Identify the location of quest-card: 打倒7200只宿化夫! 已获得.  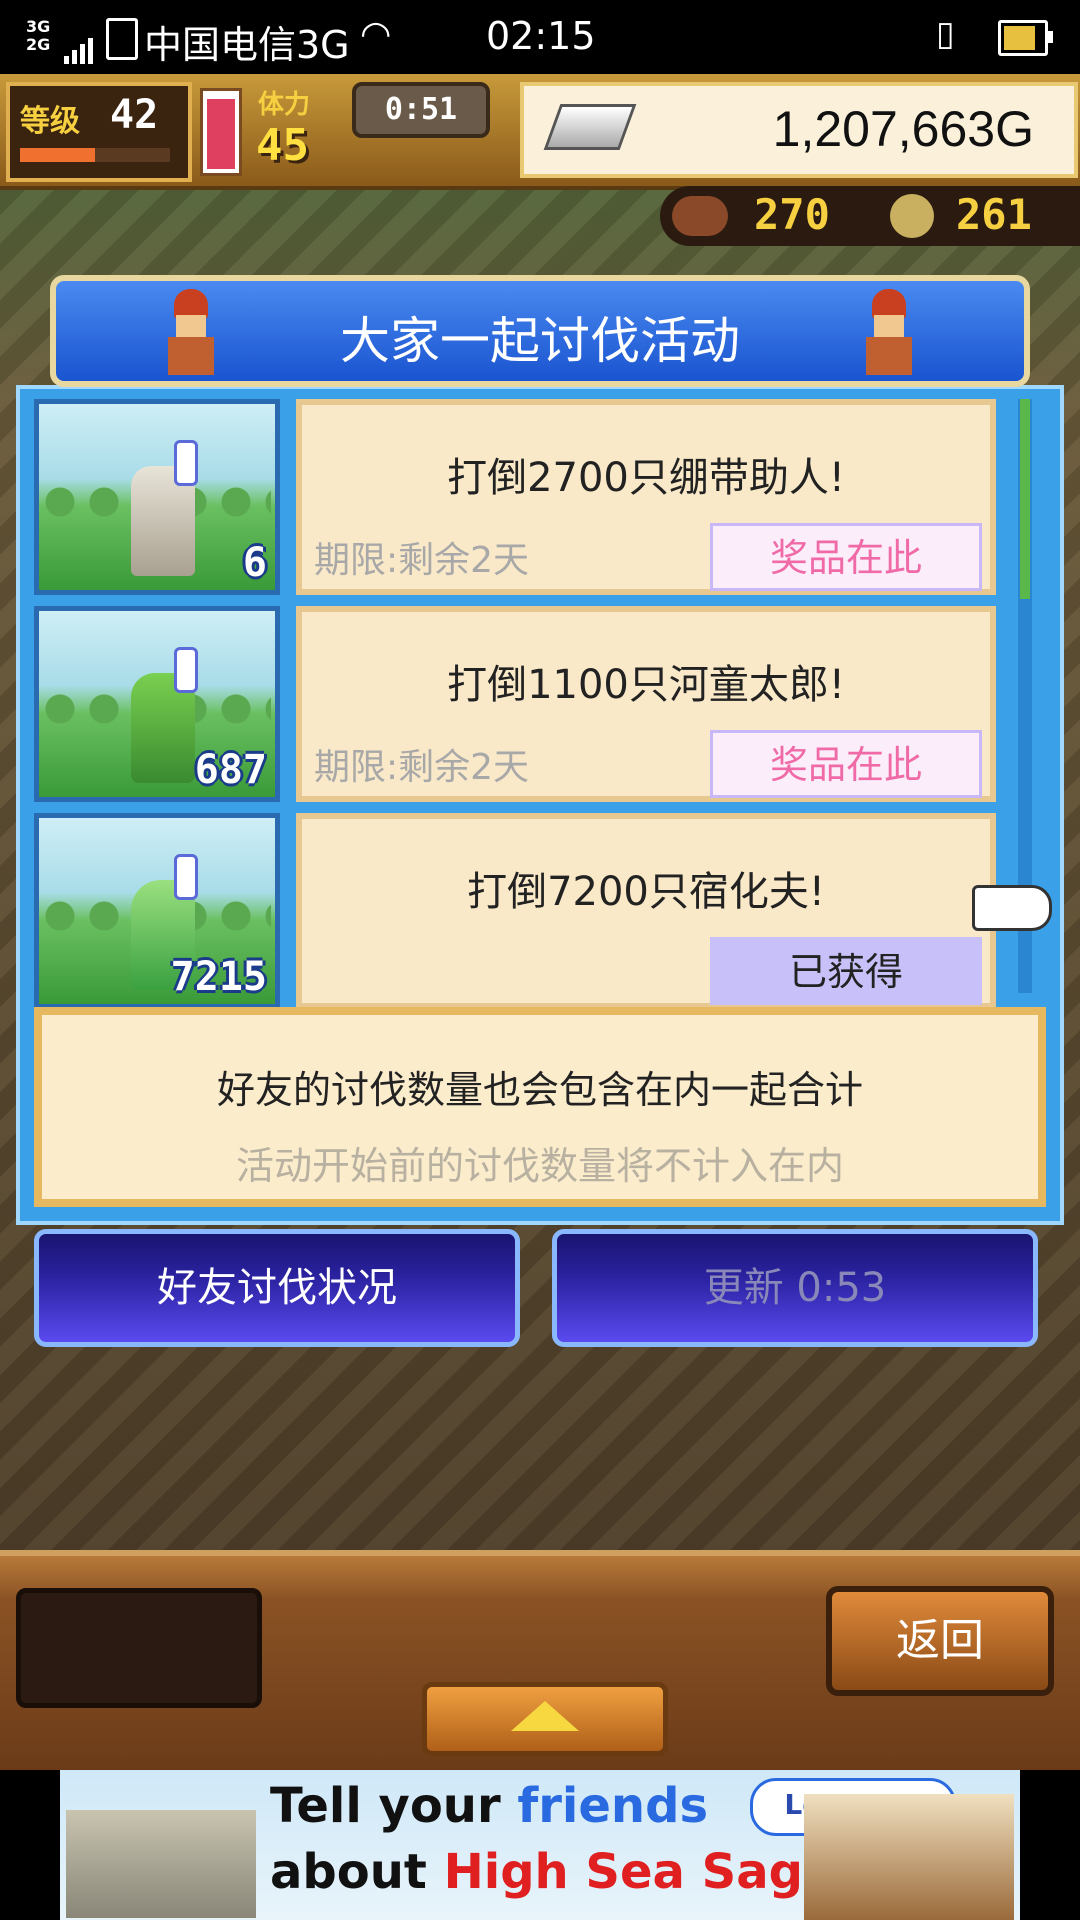
(646, 911).